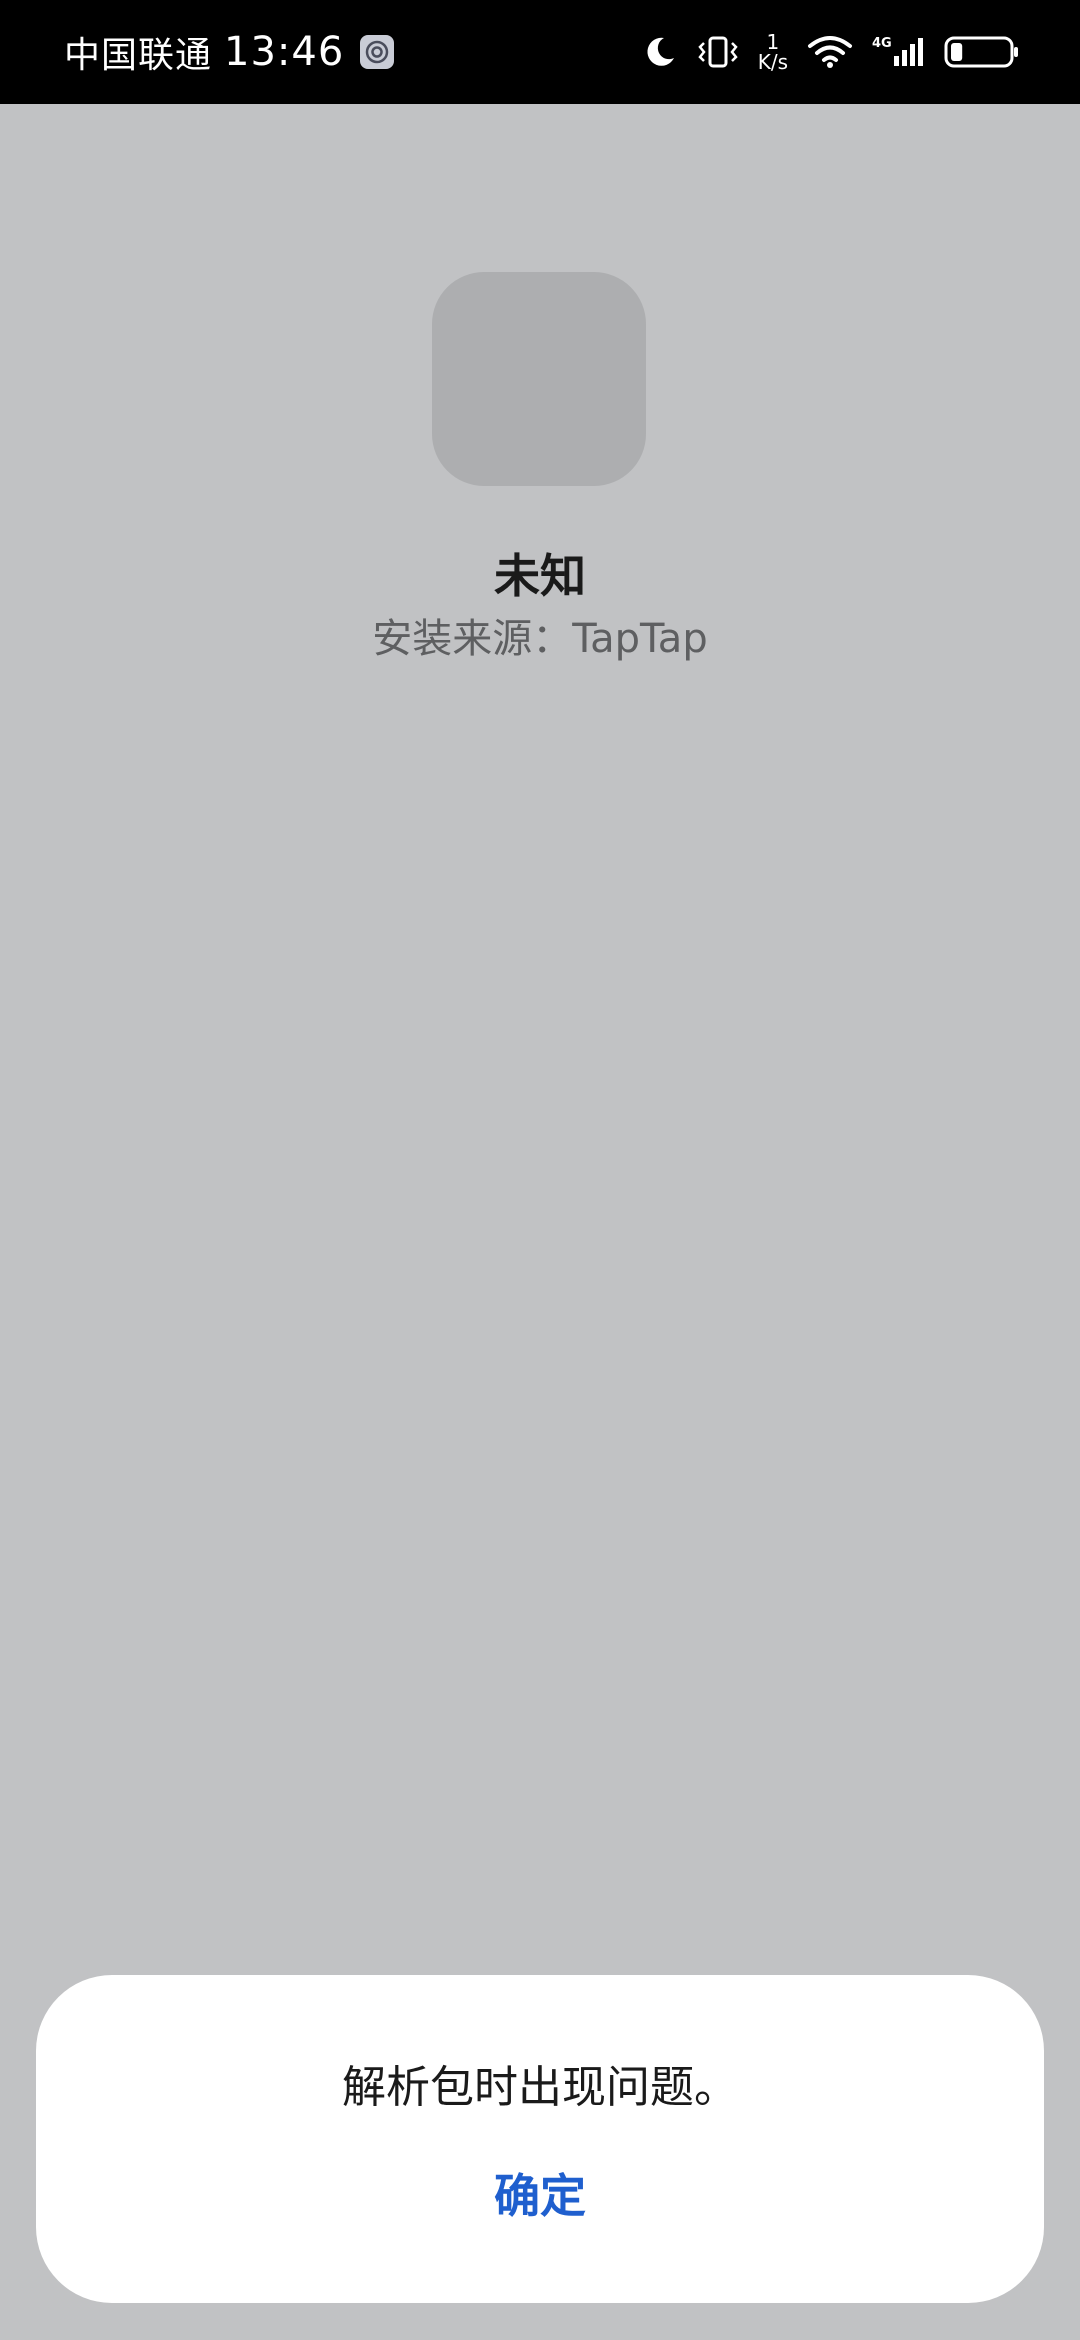 This screenshot has height=2340, width=1080. Describe the element at coordinates (540, 576) in the screenshot. I see `app-name: 未知` at that location.